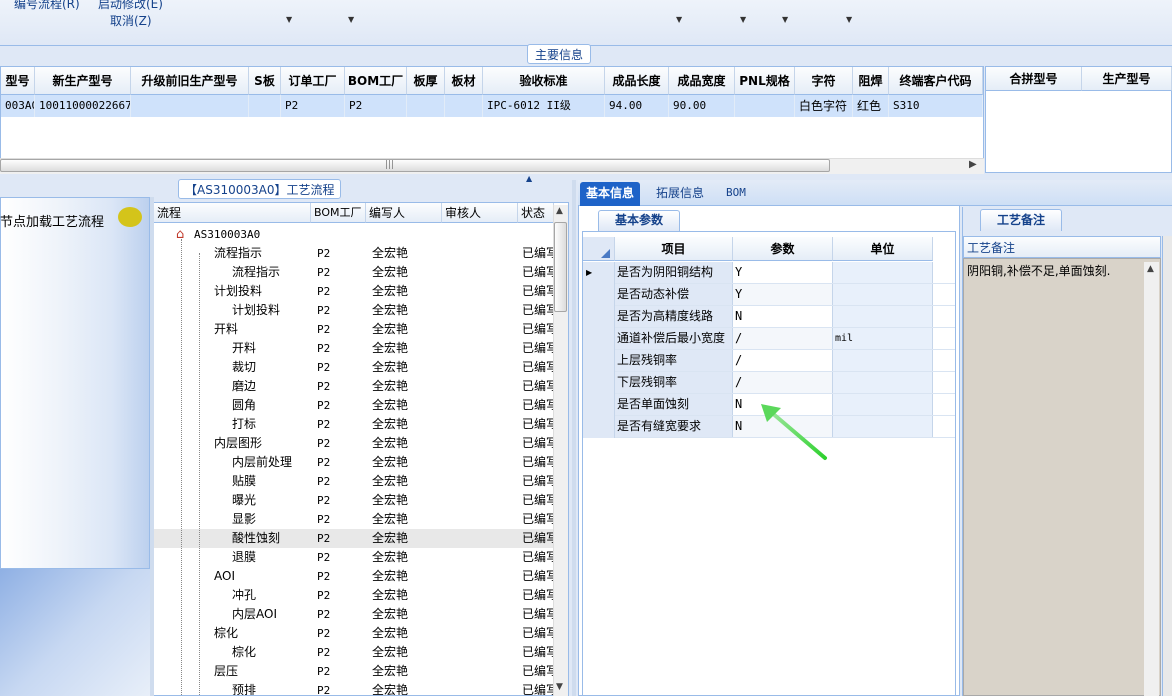 The image size is (1172, 696). I want to click on col-header-item: 项目, so click(674, 249).